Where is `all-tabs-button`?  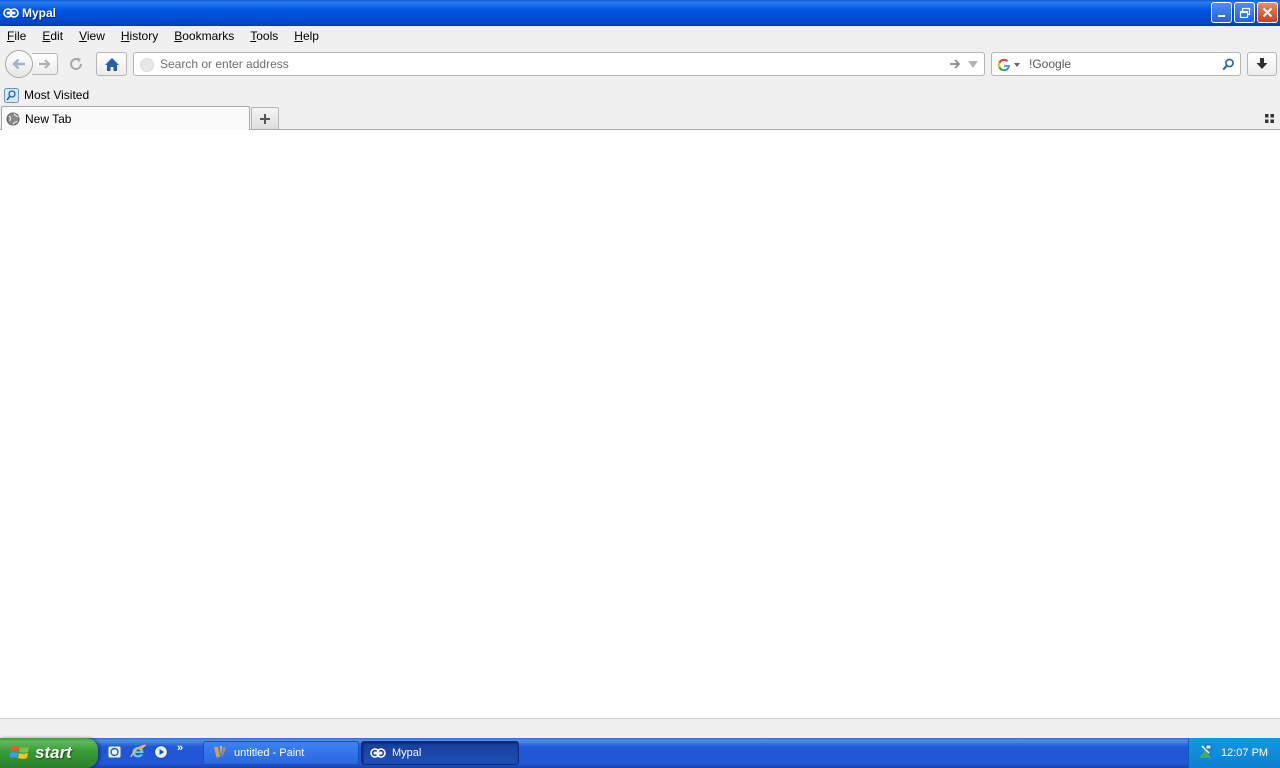
all-tabs-button is located at coordinates (1269, 118).